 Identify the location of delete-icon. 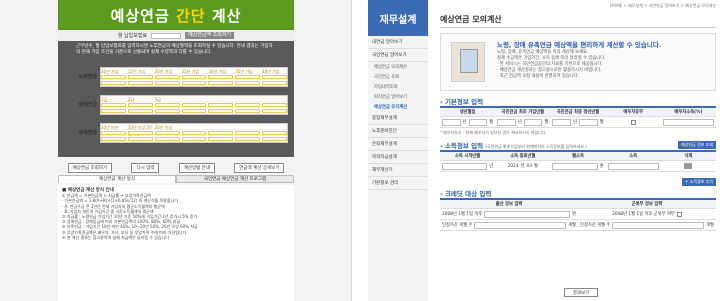
(688, 166).